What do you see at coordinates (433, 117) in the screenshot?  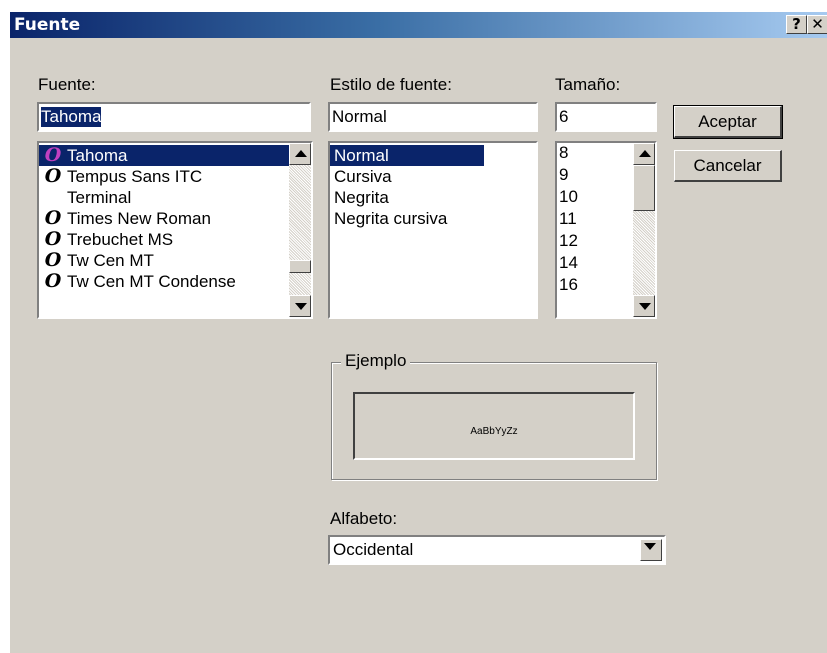 I see `style-input: Normal` at bounding box center [433, 117].